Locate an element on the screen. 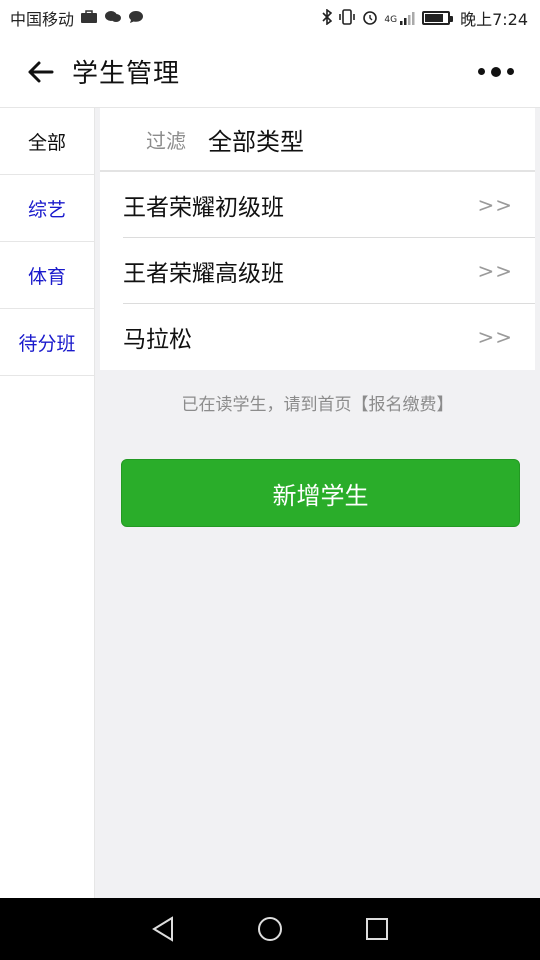 Image resolution: width=540 pixels, height=960 pixels. class-name: 王者荣耀高级班 is located at coordinates (203, 274).